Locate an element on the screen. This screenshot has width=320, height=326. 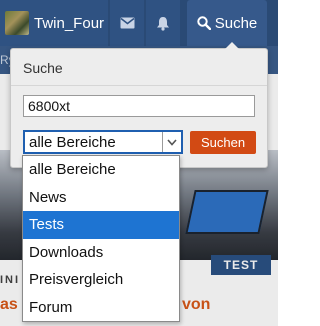
envelope-icon is located at coordinates (127, 23).